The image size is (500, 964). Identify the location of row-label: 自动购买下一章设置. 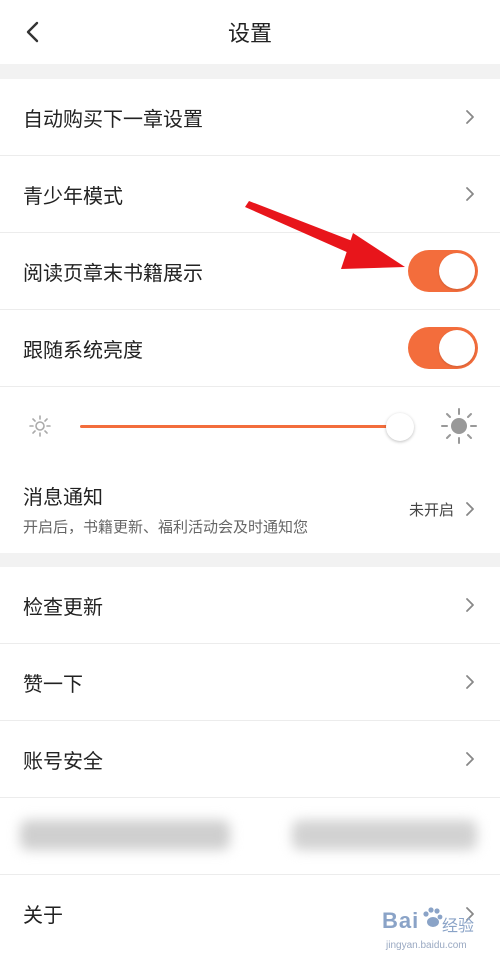
(113, 118).